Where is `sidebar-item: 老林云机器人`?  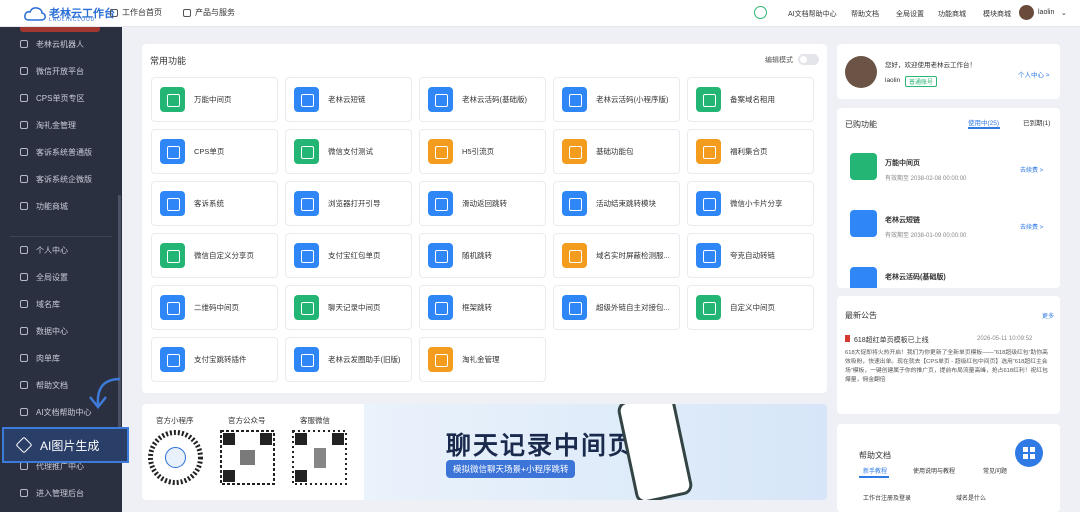
sidebar-item: 老林云机器人 is located at coordinates (61, 44).